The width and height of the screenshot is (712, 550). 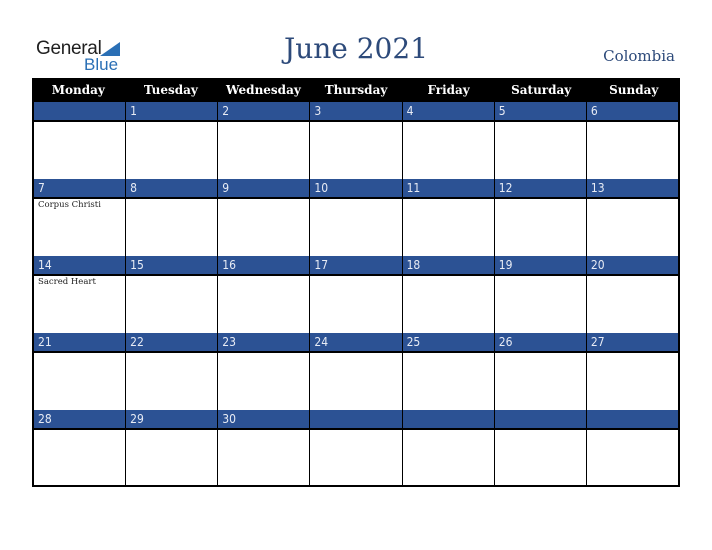 What do you see at coordinates (539, 217) in the screenshot?
I see `day-cell: 12` at bounding box center [539, 217].